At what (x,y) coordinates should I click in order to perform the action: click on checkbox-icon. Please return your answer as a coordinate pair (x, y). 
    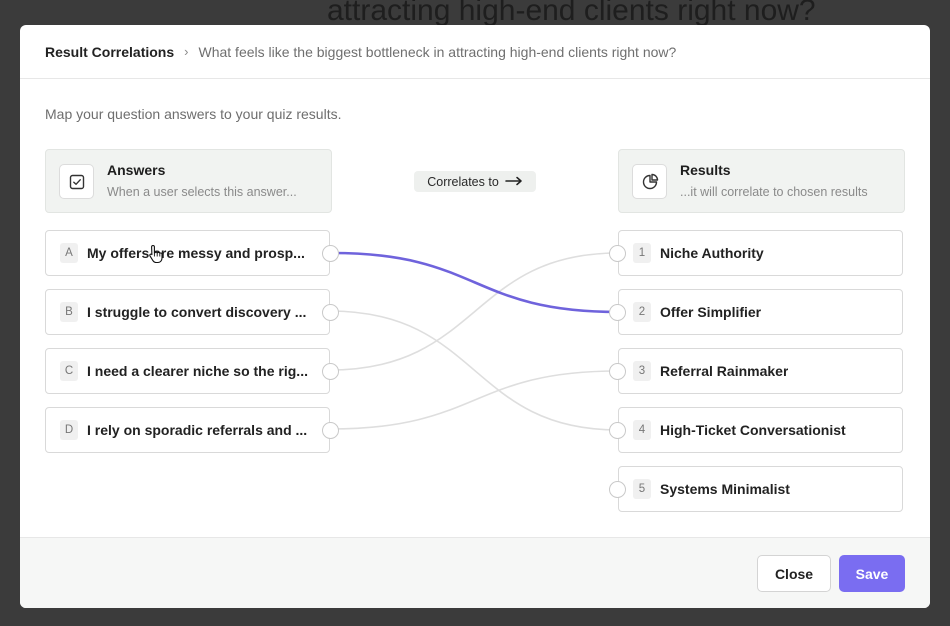
    Looking at the image, I should click on (76, 181).